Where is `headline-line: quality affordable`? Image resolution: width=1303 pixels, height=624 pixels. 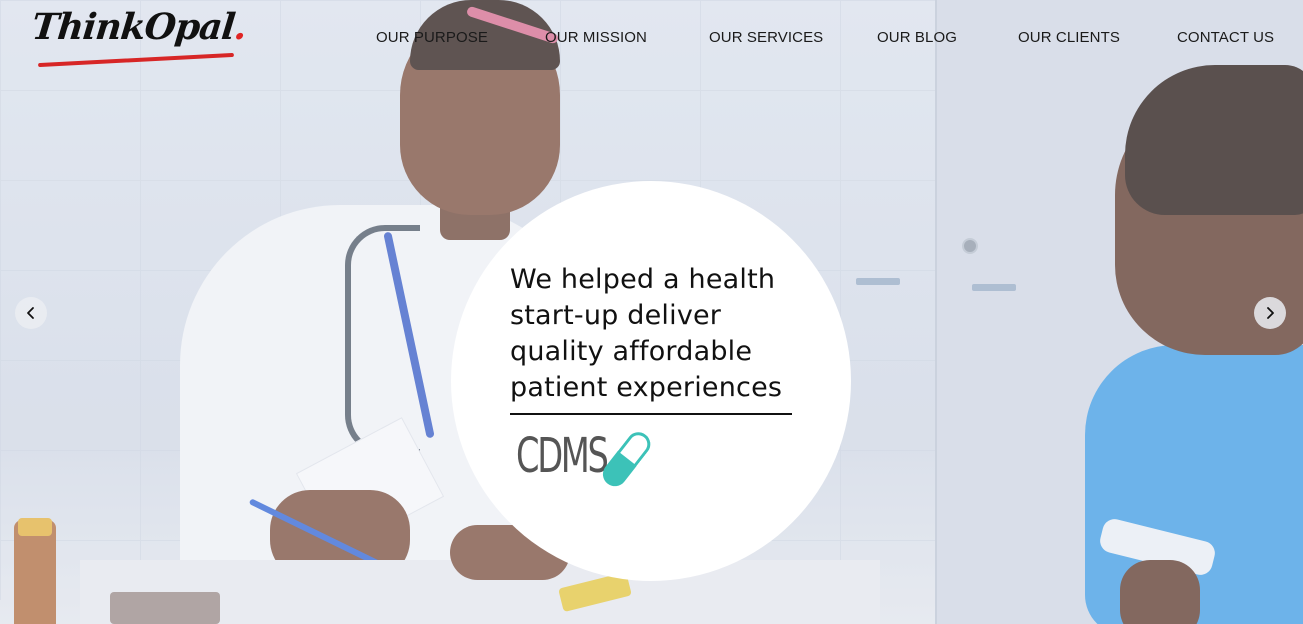 headline-line: quality affordable is located at coordinates (631, 351).